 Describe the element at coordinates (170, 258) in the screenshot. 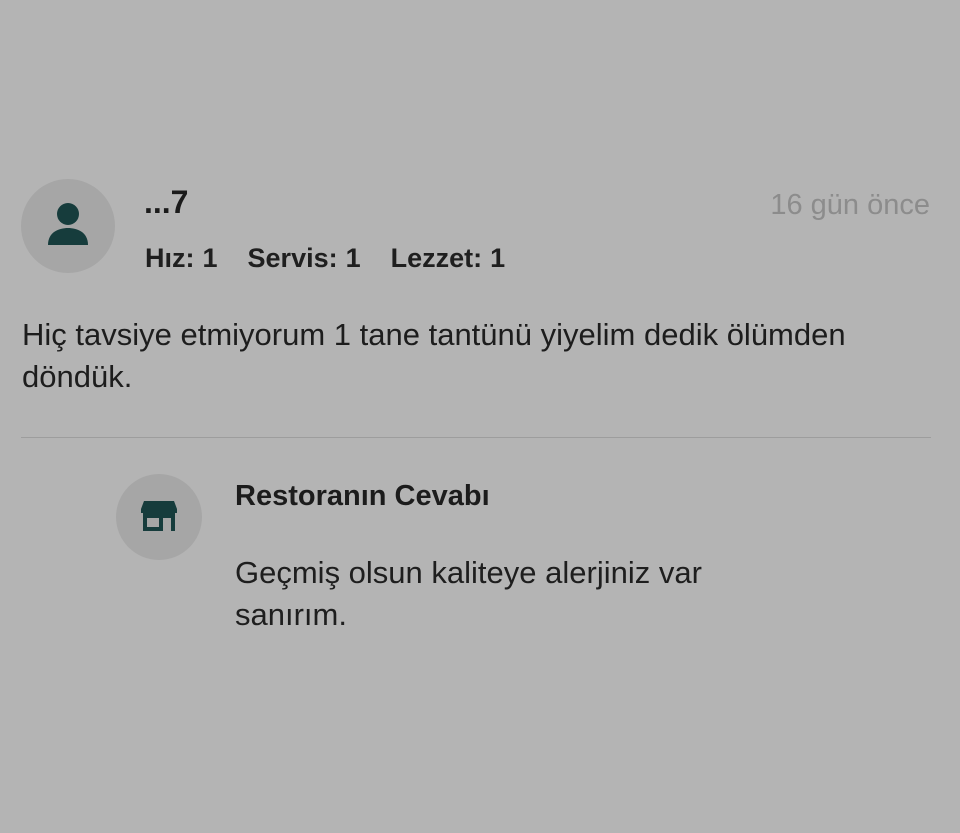

I see `rating-speed-label: Hız:` at that location.